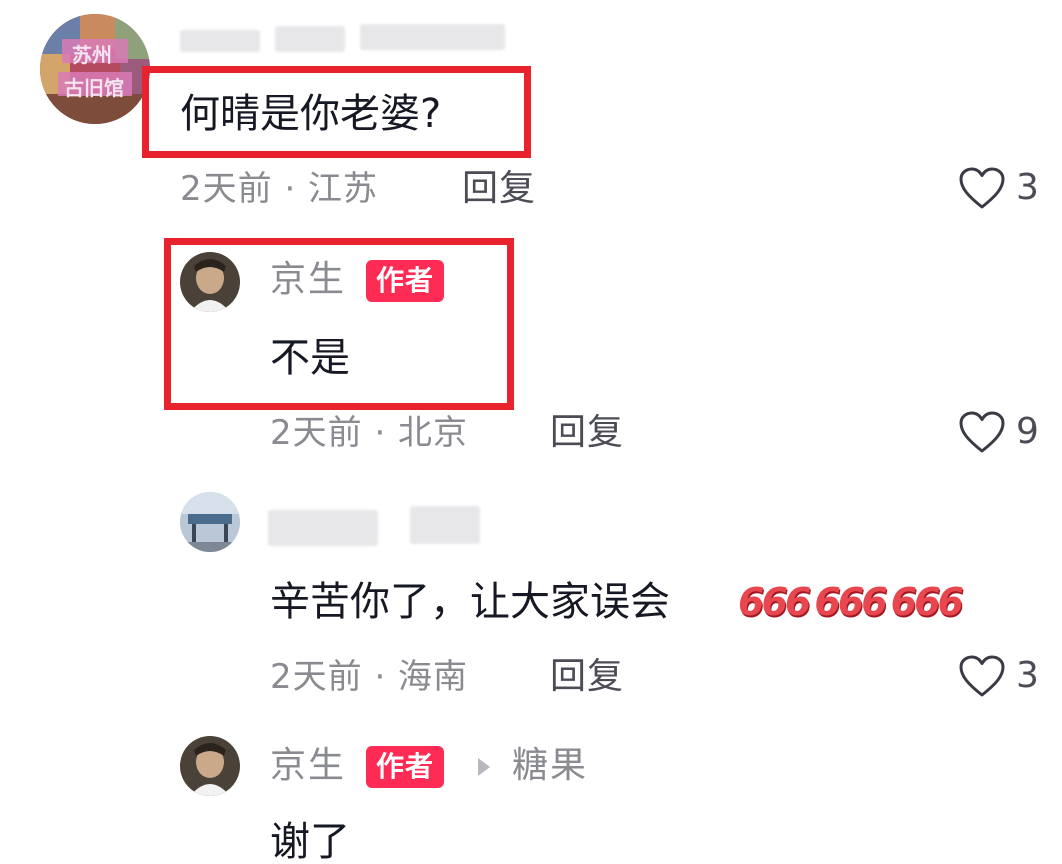  What do you see at coordinates (279, 189) in the screenshot?
I see `comment-meta: 2天前 · 江苏` at bounding box center [279, 189].